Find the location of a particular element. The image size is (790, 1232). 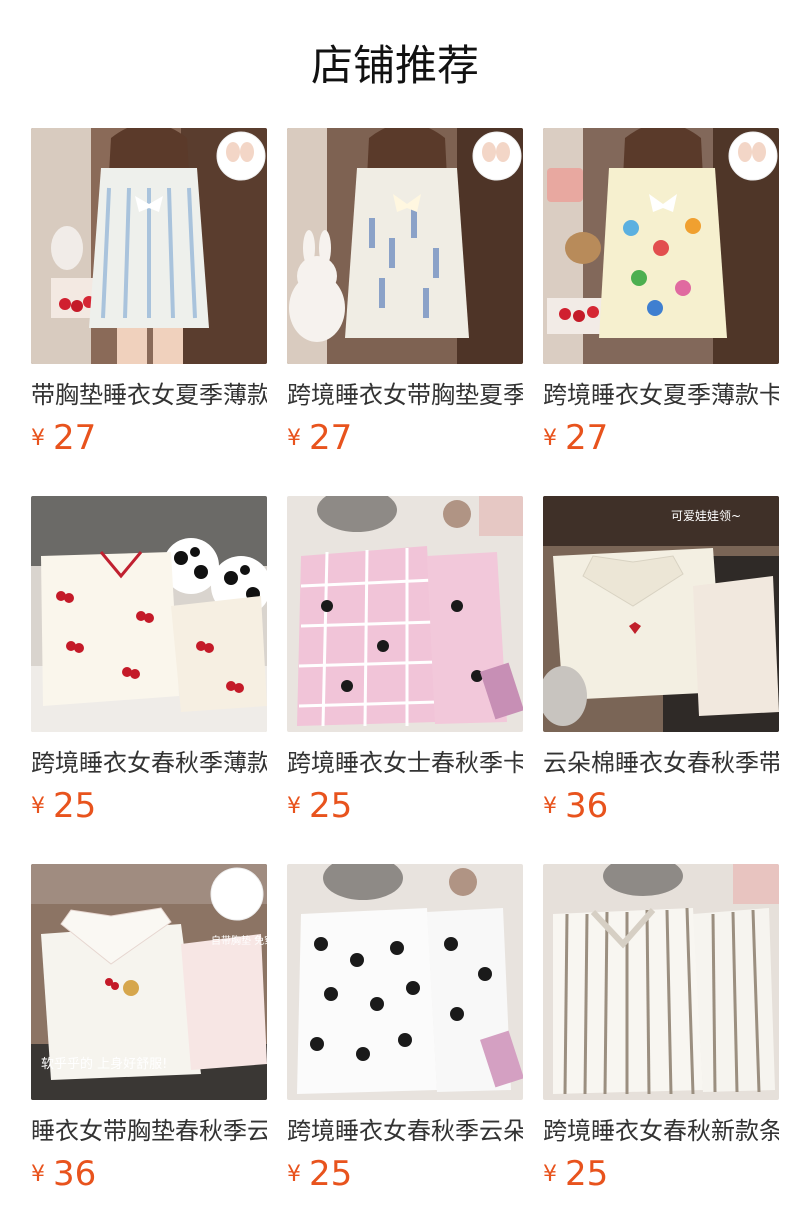

product-card: 跨境睡衣女夏季薄款卡 ¥27 is located at coordinates (661, 293).